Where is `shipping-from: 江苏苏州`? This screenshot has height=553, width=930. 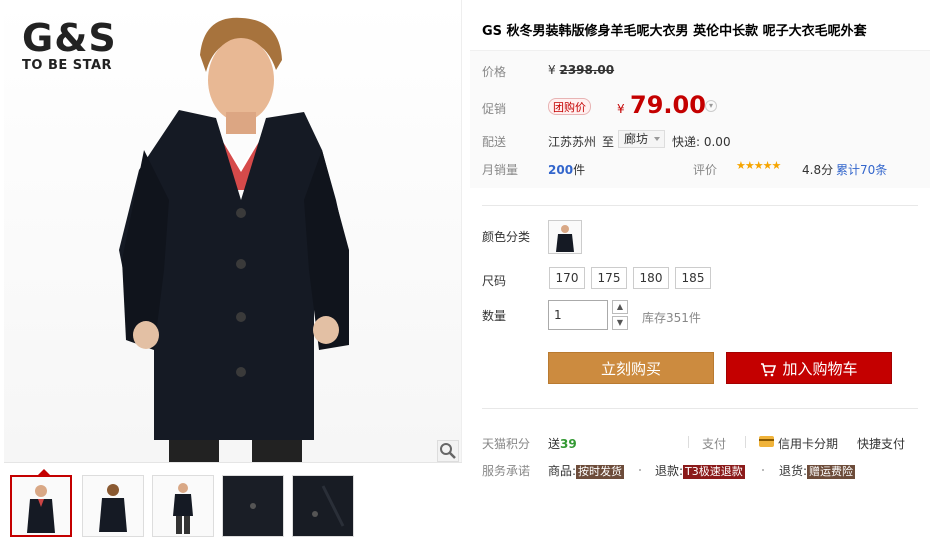 shipping-from: 江苏苏州 is located at coordinates (572, 142).